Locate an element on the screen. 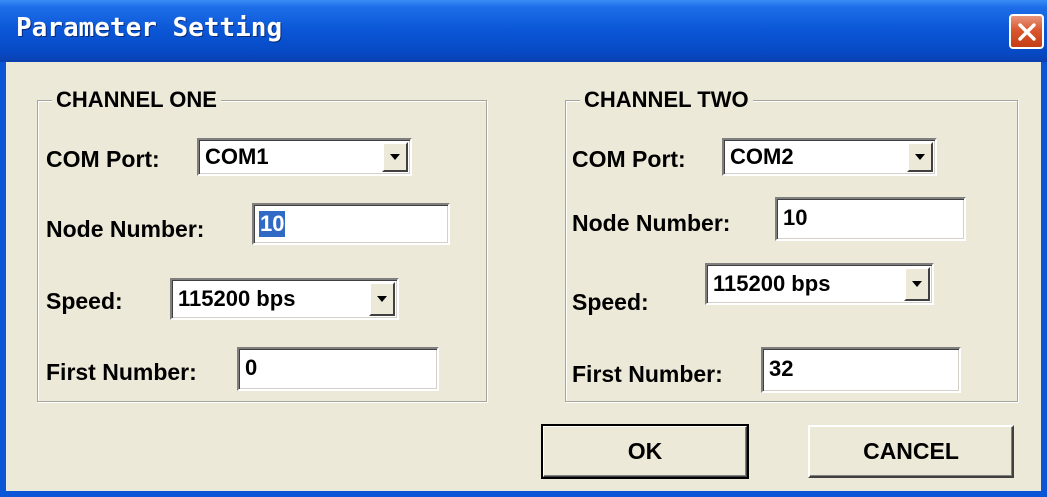 Image resolution: width=1047 pixels, height=497 pixels. window-title: Parameter Setting is located at coordinates (149, 28).